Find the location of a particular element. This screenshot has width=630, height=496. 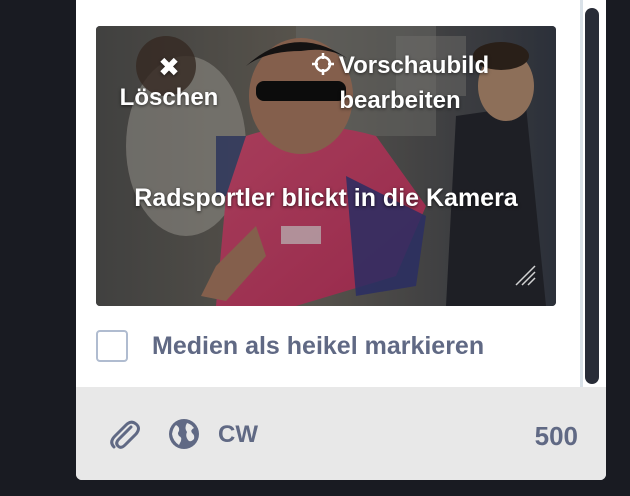

sensitive-label: Medien als heikel markieren is located at coordinates (318, 346).